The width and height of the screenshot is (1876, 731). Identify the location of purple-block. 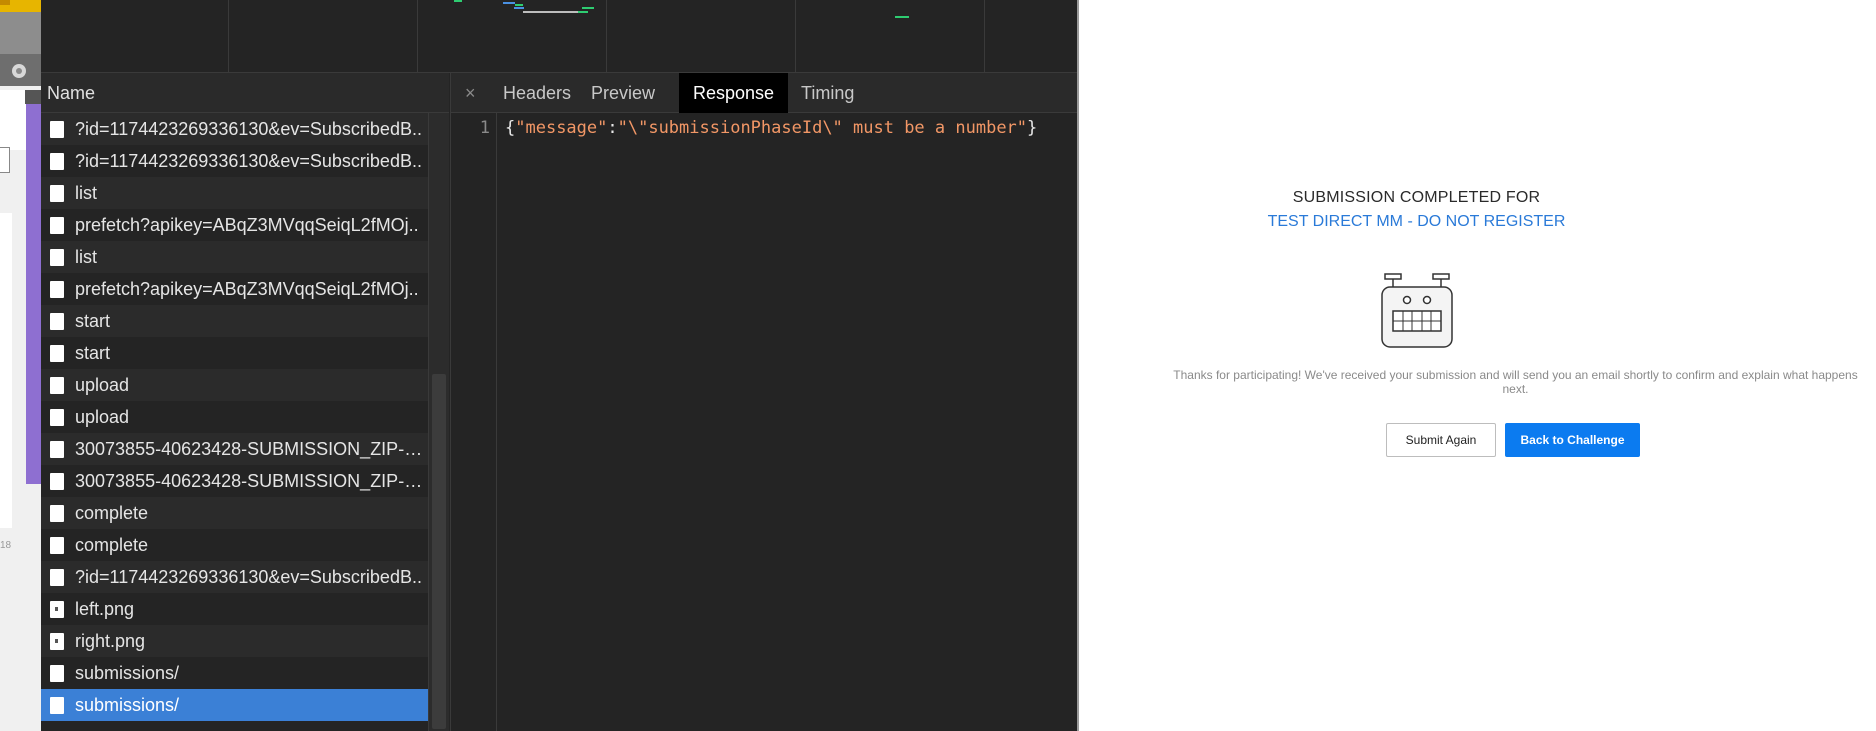
(33, 287).